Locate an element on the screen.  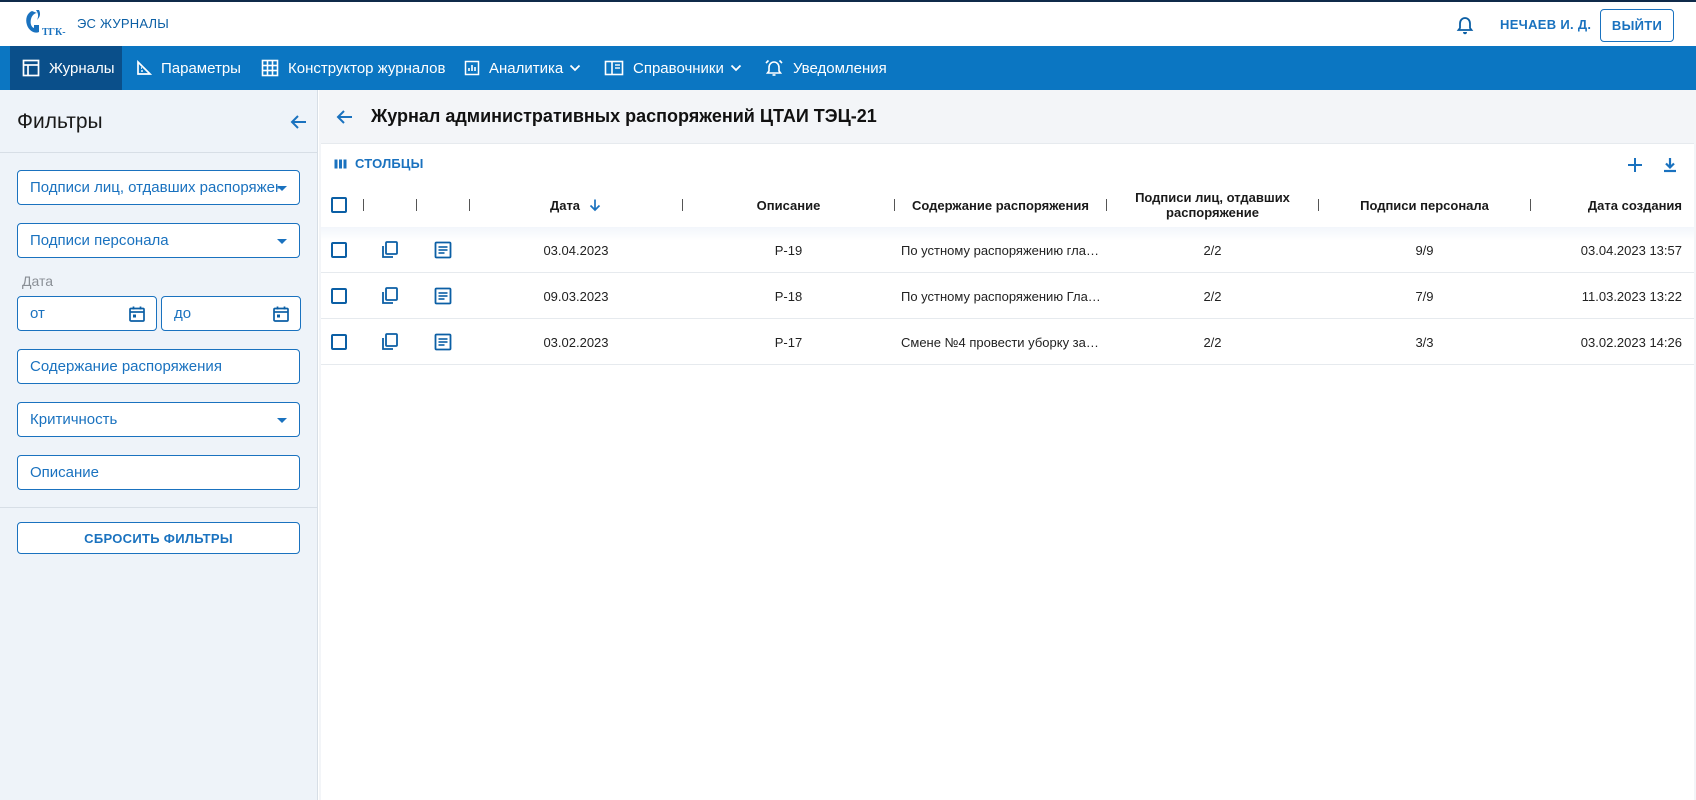
bell-icon is located at coordinates (1465, 26).